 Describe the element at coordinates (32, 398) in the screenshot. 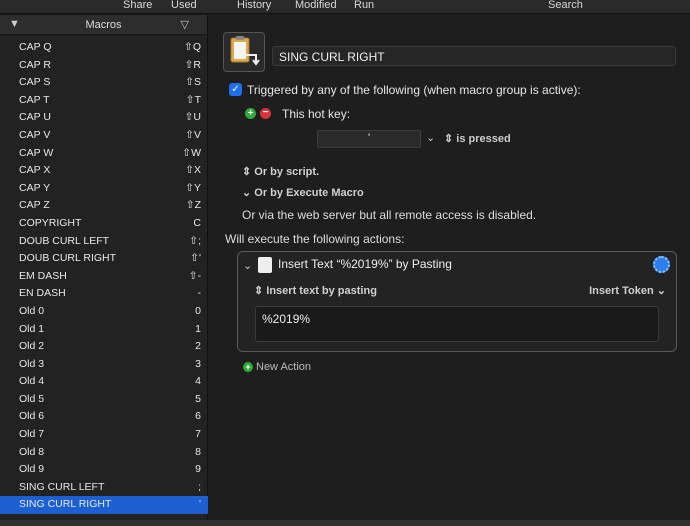

I see `macro-name: Old 5` at that location.